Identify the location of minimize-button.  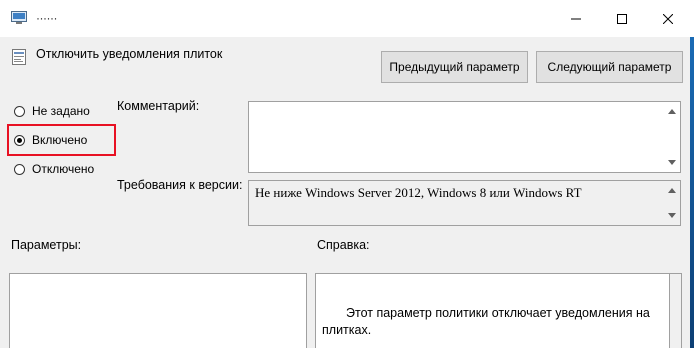
(576, 18).